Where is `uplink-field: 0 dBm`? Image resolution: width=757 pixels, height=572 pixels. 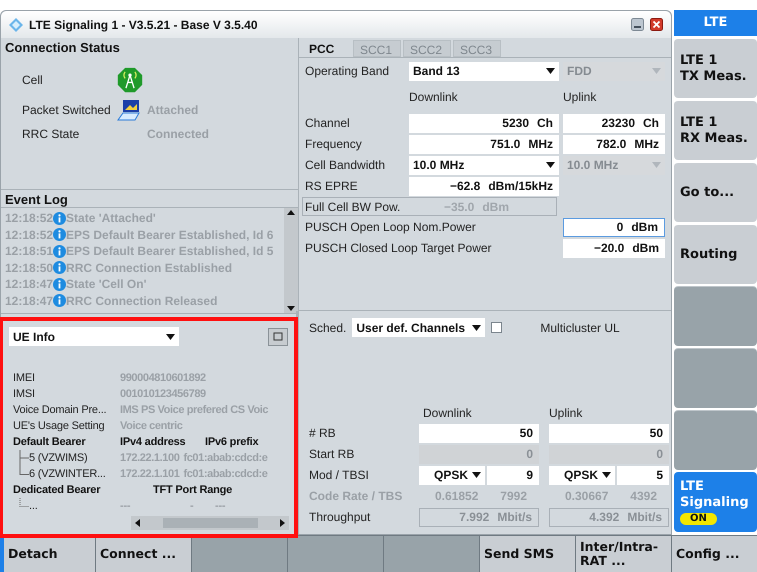
uplink-field: 0 dBm is located at coordinates (614, 227).